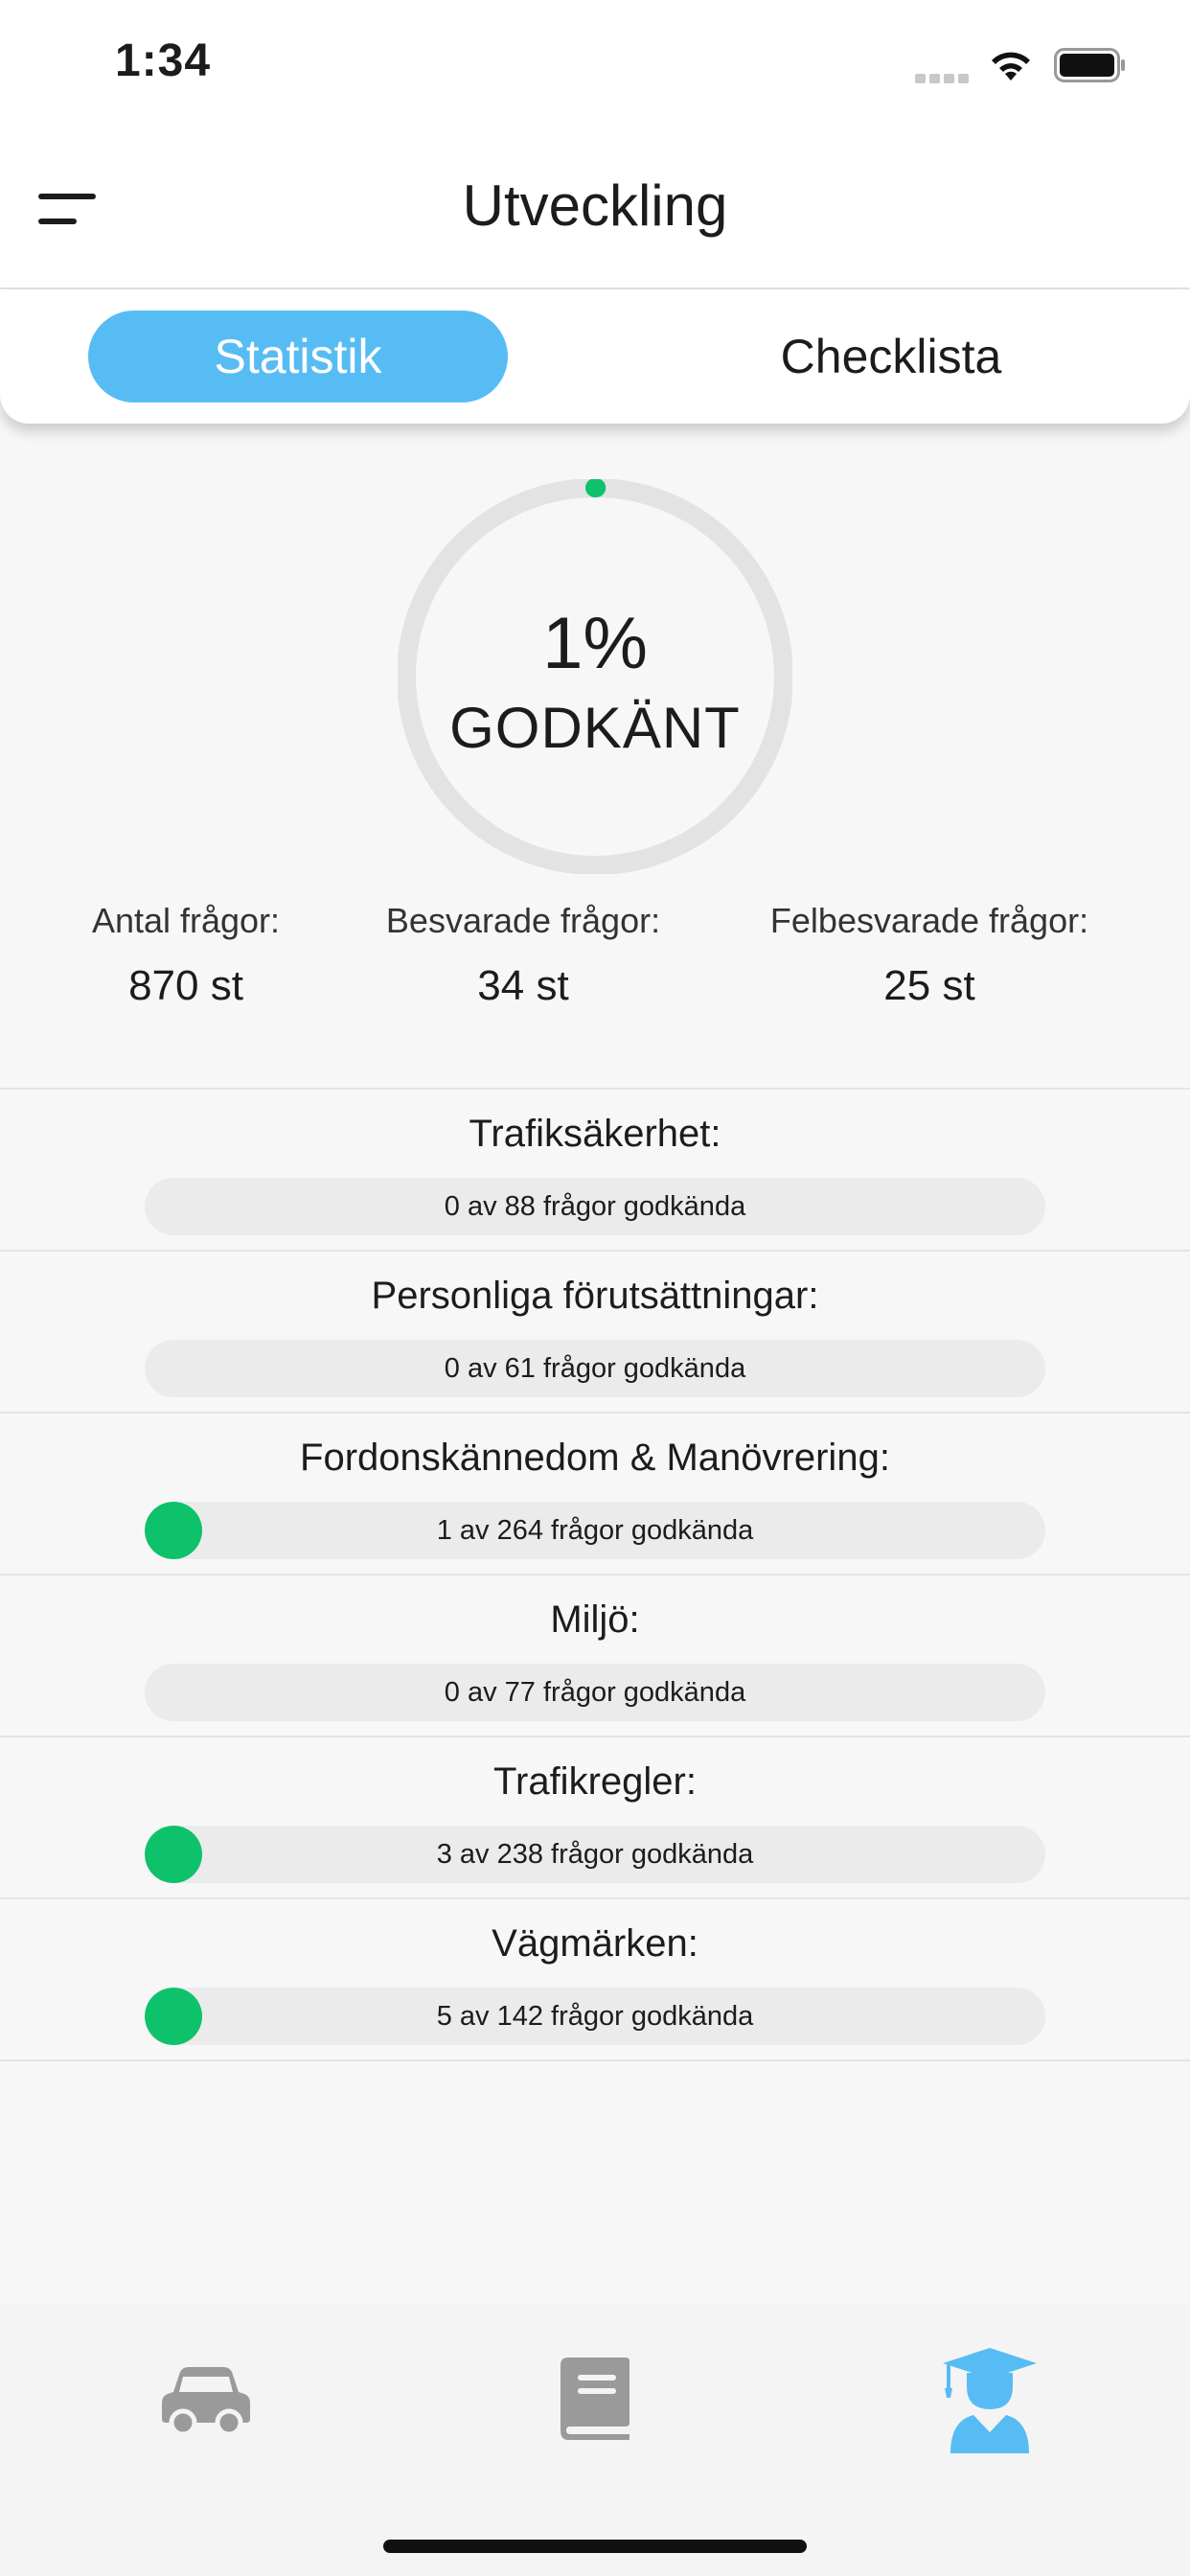 The width and height of the screenshot is (1190, 2576). What do you see at coordinates (186, 955) in the screenshot?
I see `stat-total-questions: Antal frågor: 870 st` at bounding box center [186, 955].